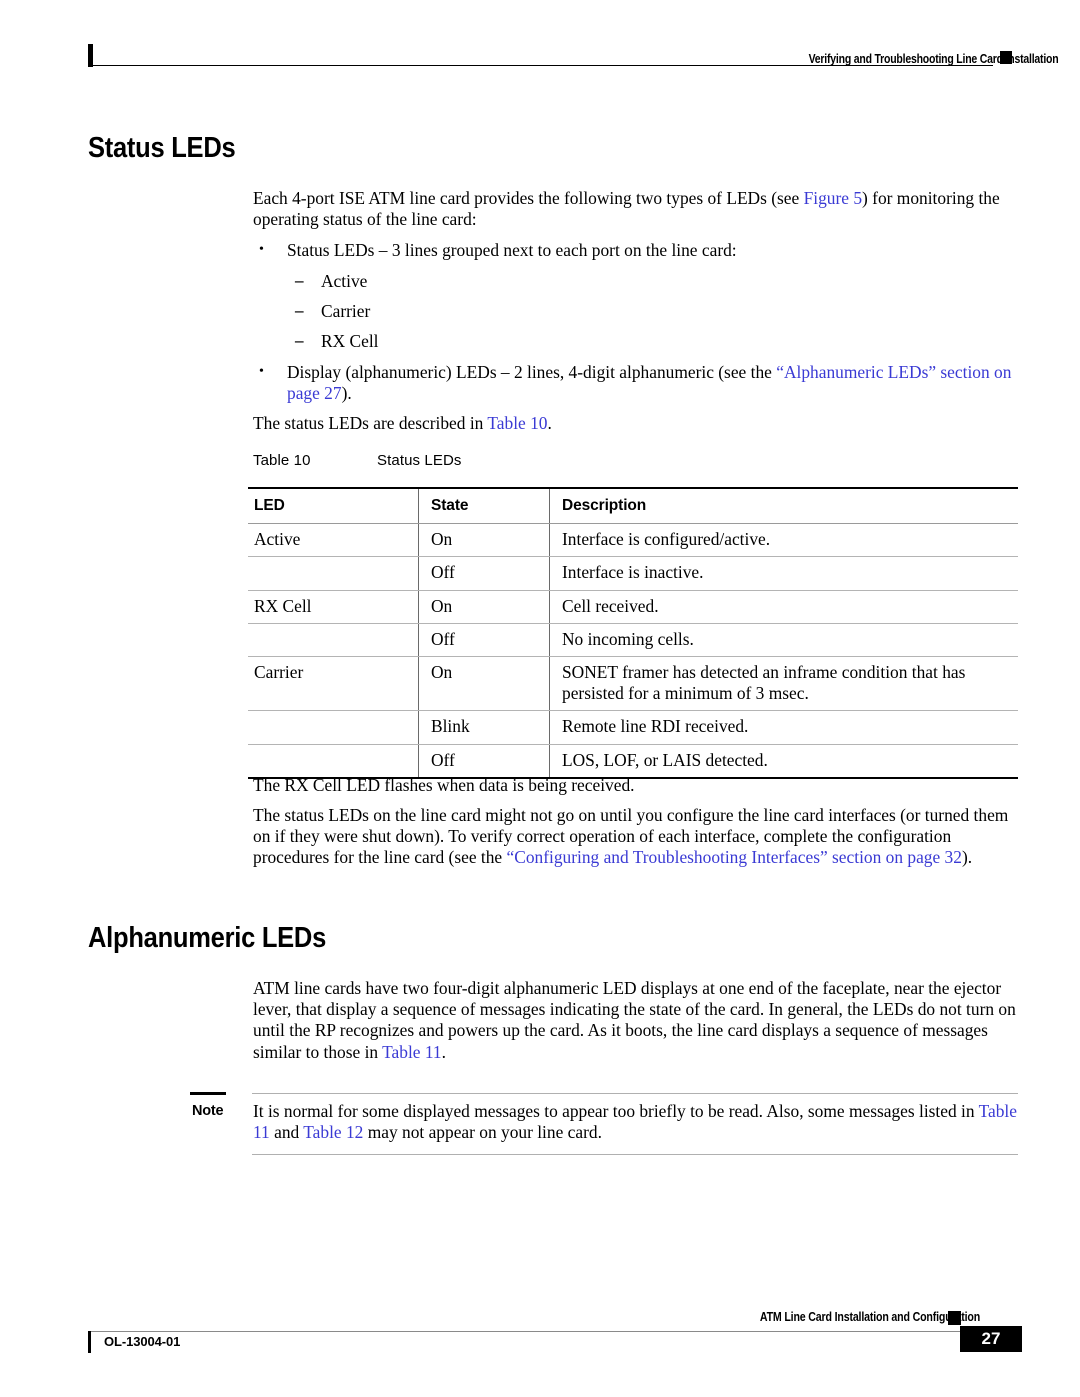  I want to click on column-header-state: State, so click(484, 506).